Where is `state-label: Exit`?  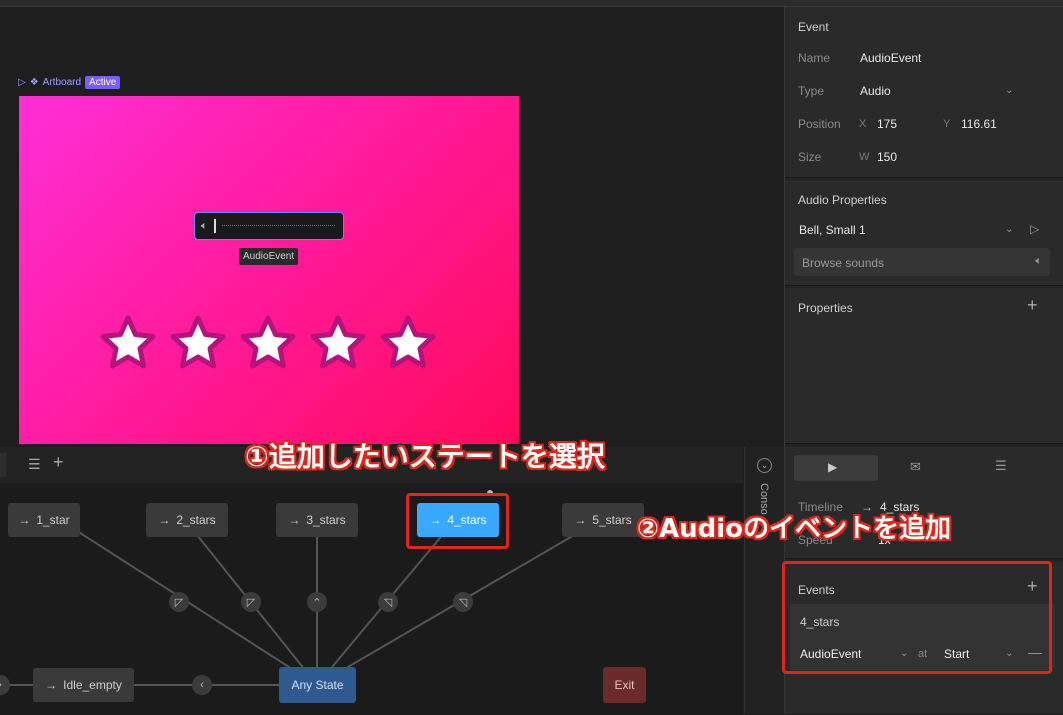 state-label: Exit is located at coordinates (624, 685).